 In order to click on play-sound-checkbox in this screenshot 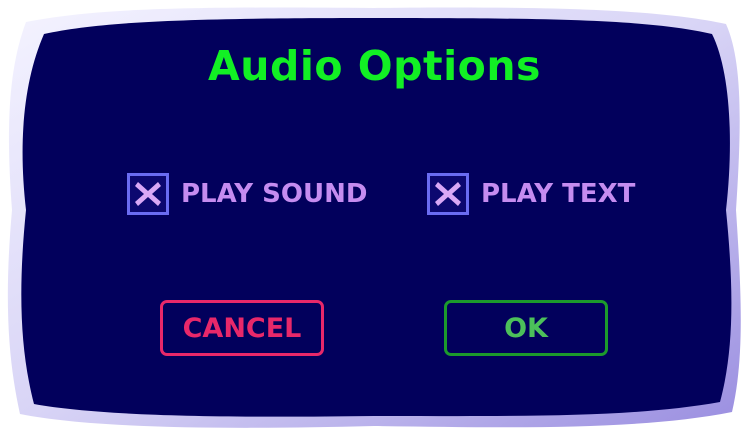, I will do `click(148, 194)`.